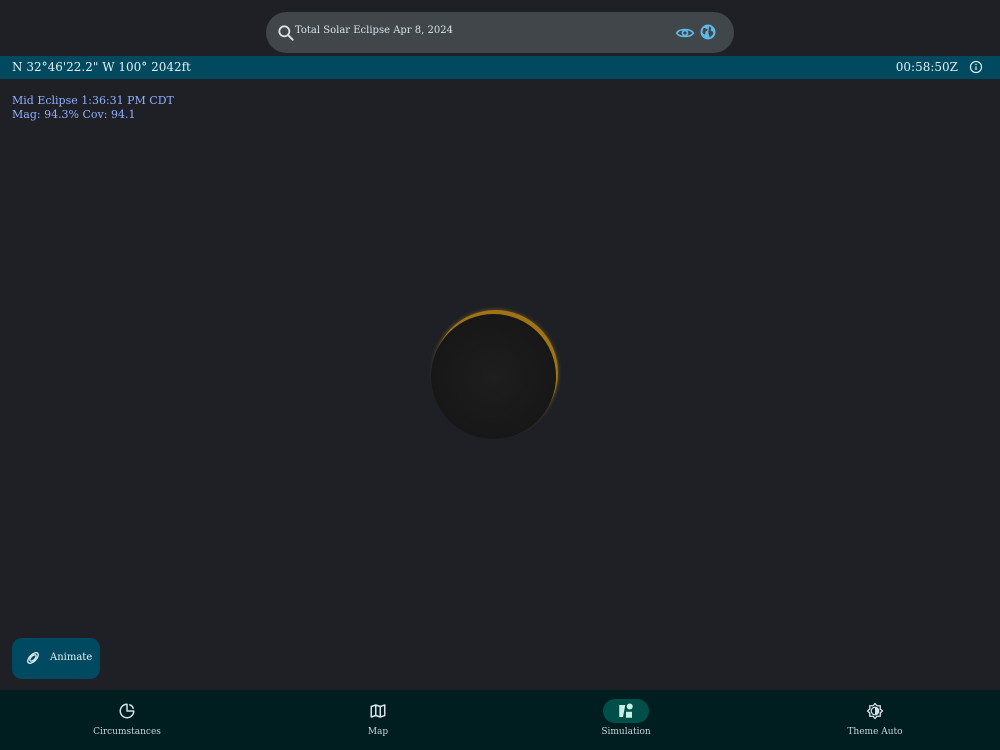  Describe the element at coordinates (127, 711) in the screenshot. I see `circumstances-icon` at that location.